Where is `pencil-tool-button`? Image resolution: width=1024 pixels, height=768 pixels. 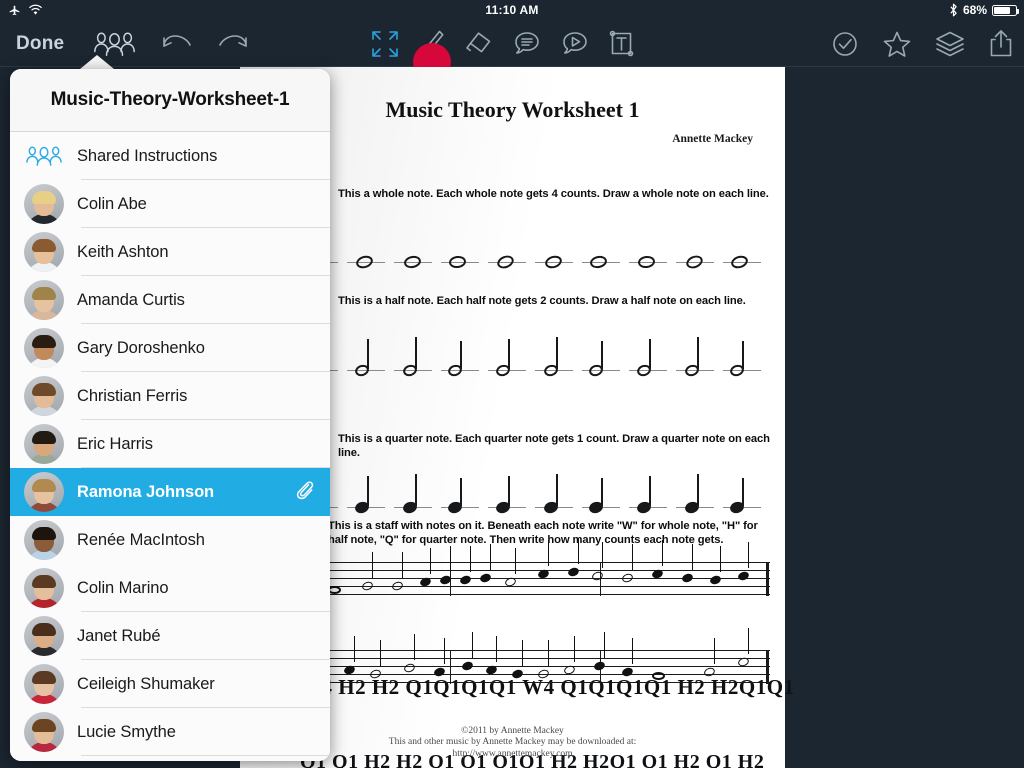 pencil-tool-button is located at coordinates (432, 50).